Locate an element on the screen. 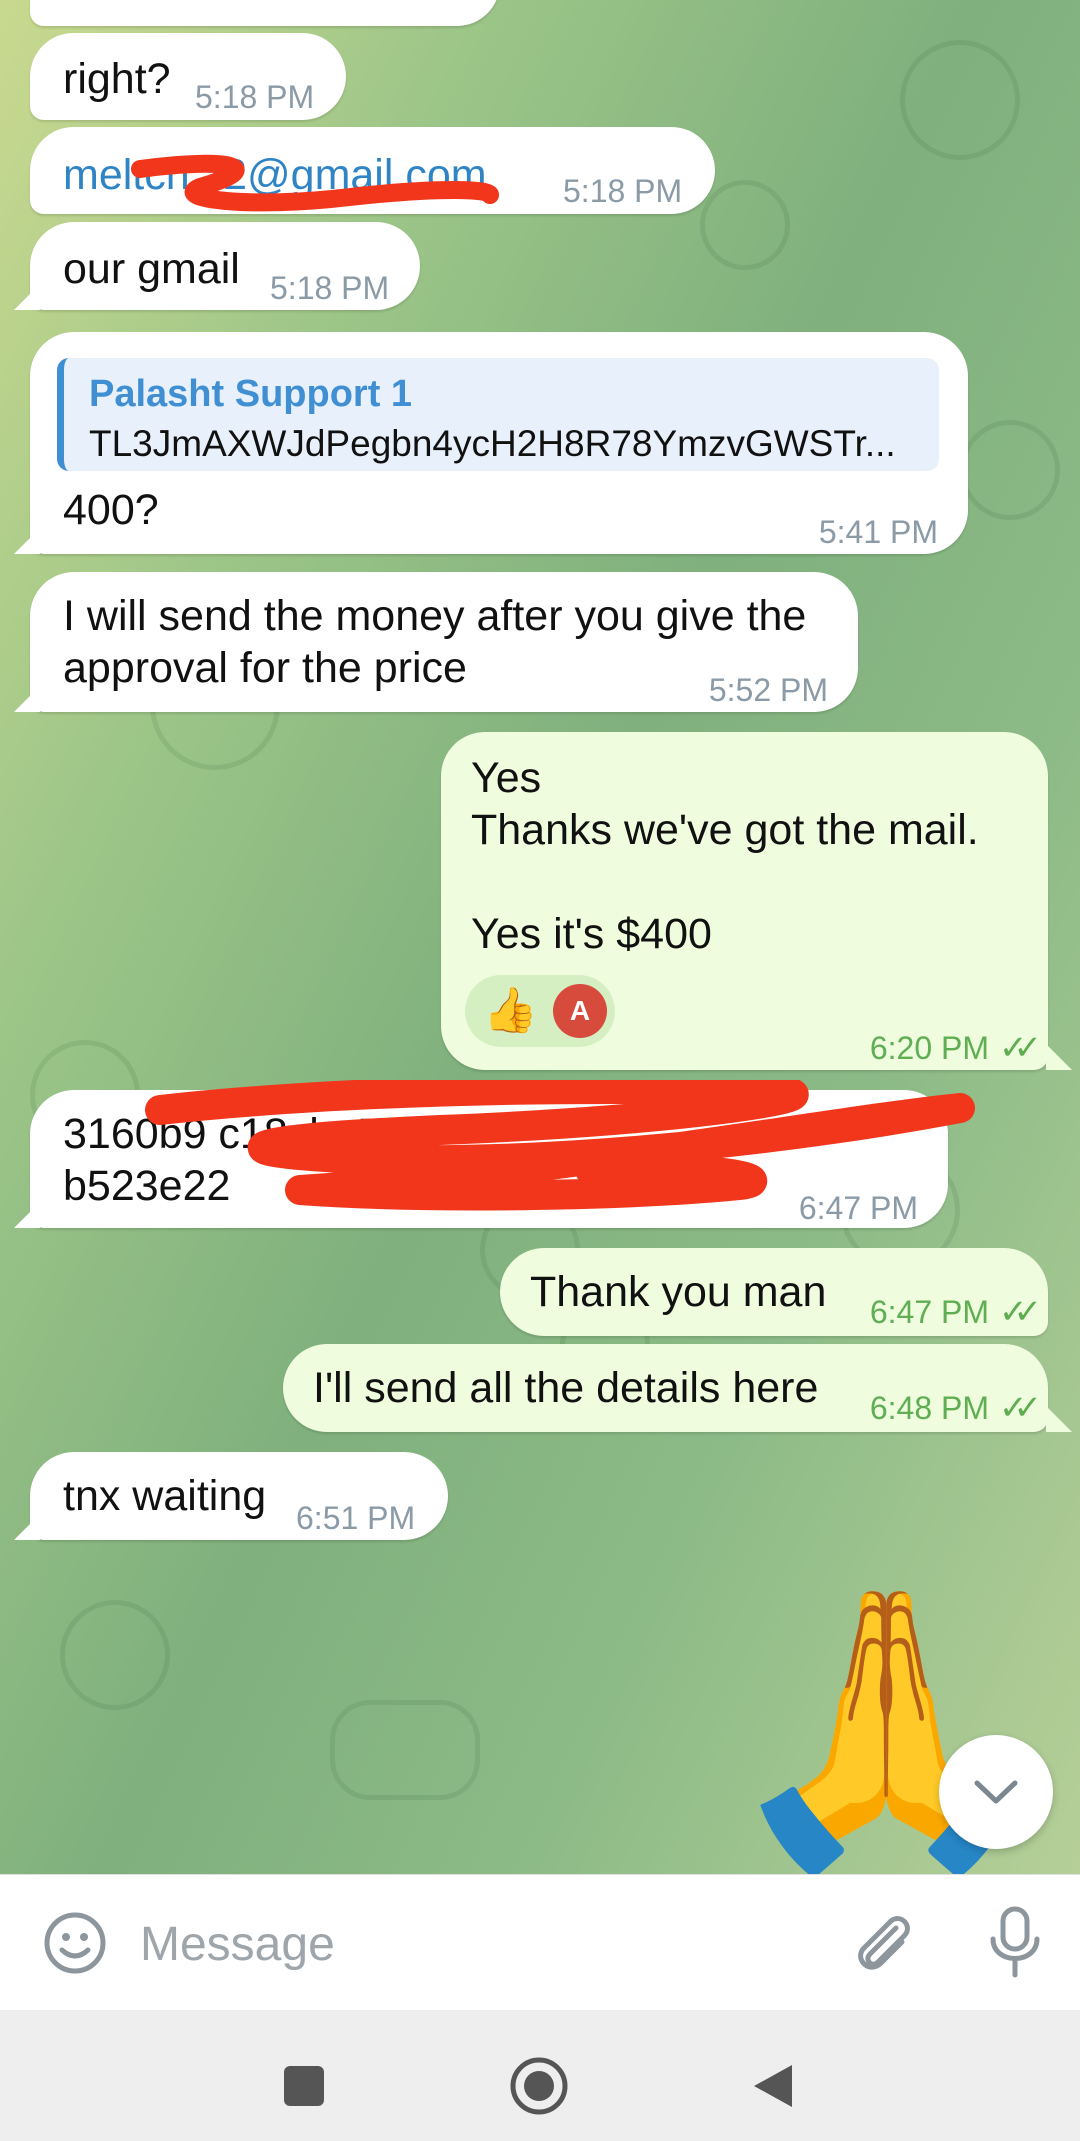 The height and width of the screenshot is (2141, 1080). message-bubble: right? 5:18 PM is located at coordinates (188, 76).